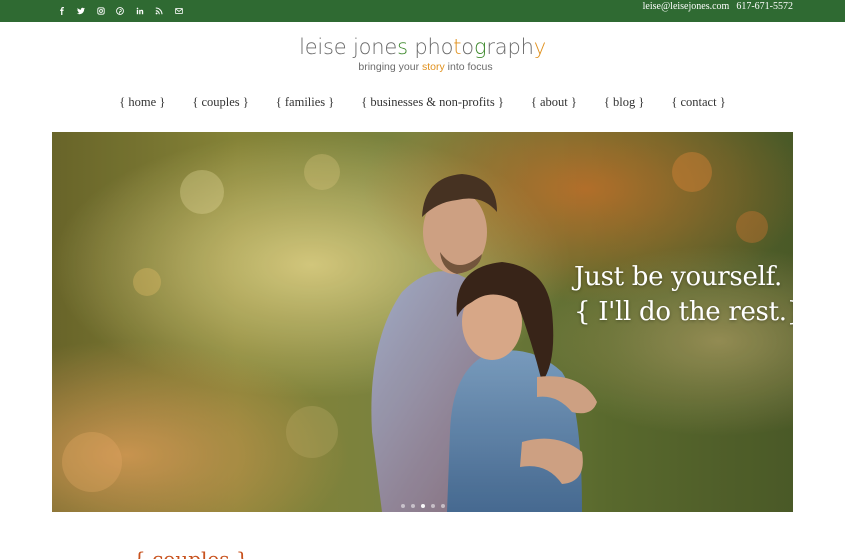  I want to click on nav-home: { home }, so click(142, 102).